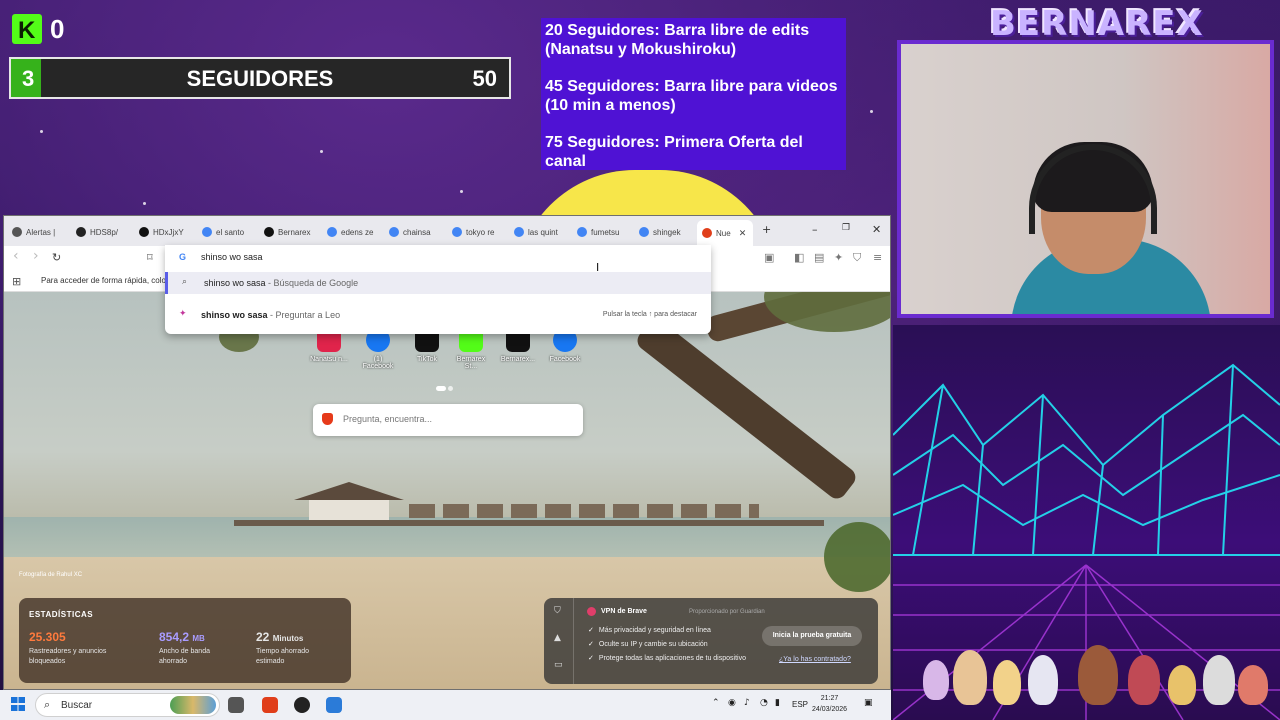 The height and width of the screenshot is (720, 1280). What do you see at coordinates (36, 256) in the screenshot?
I see `forward-button: ›` at bounding box center [36, 256].